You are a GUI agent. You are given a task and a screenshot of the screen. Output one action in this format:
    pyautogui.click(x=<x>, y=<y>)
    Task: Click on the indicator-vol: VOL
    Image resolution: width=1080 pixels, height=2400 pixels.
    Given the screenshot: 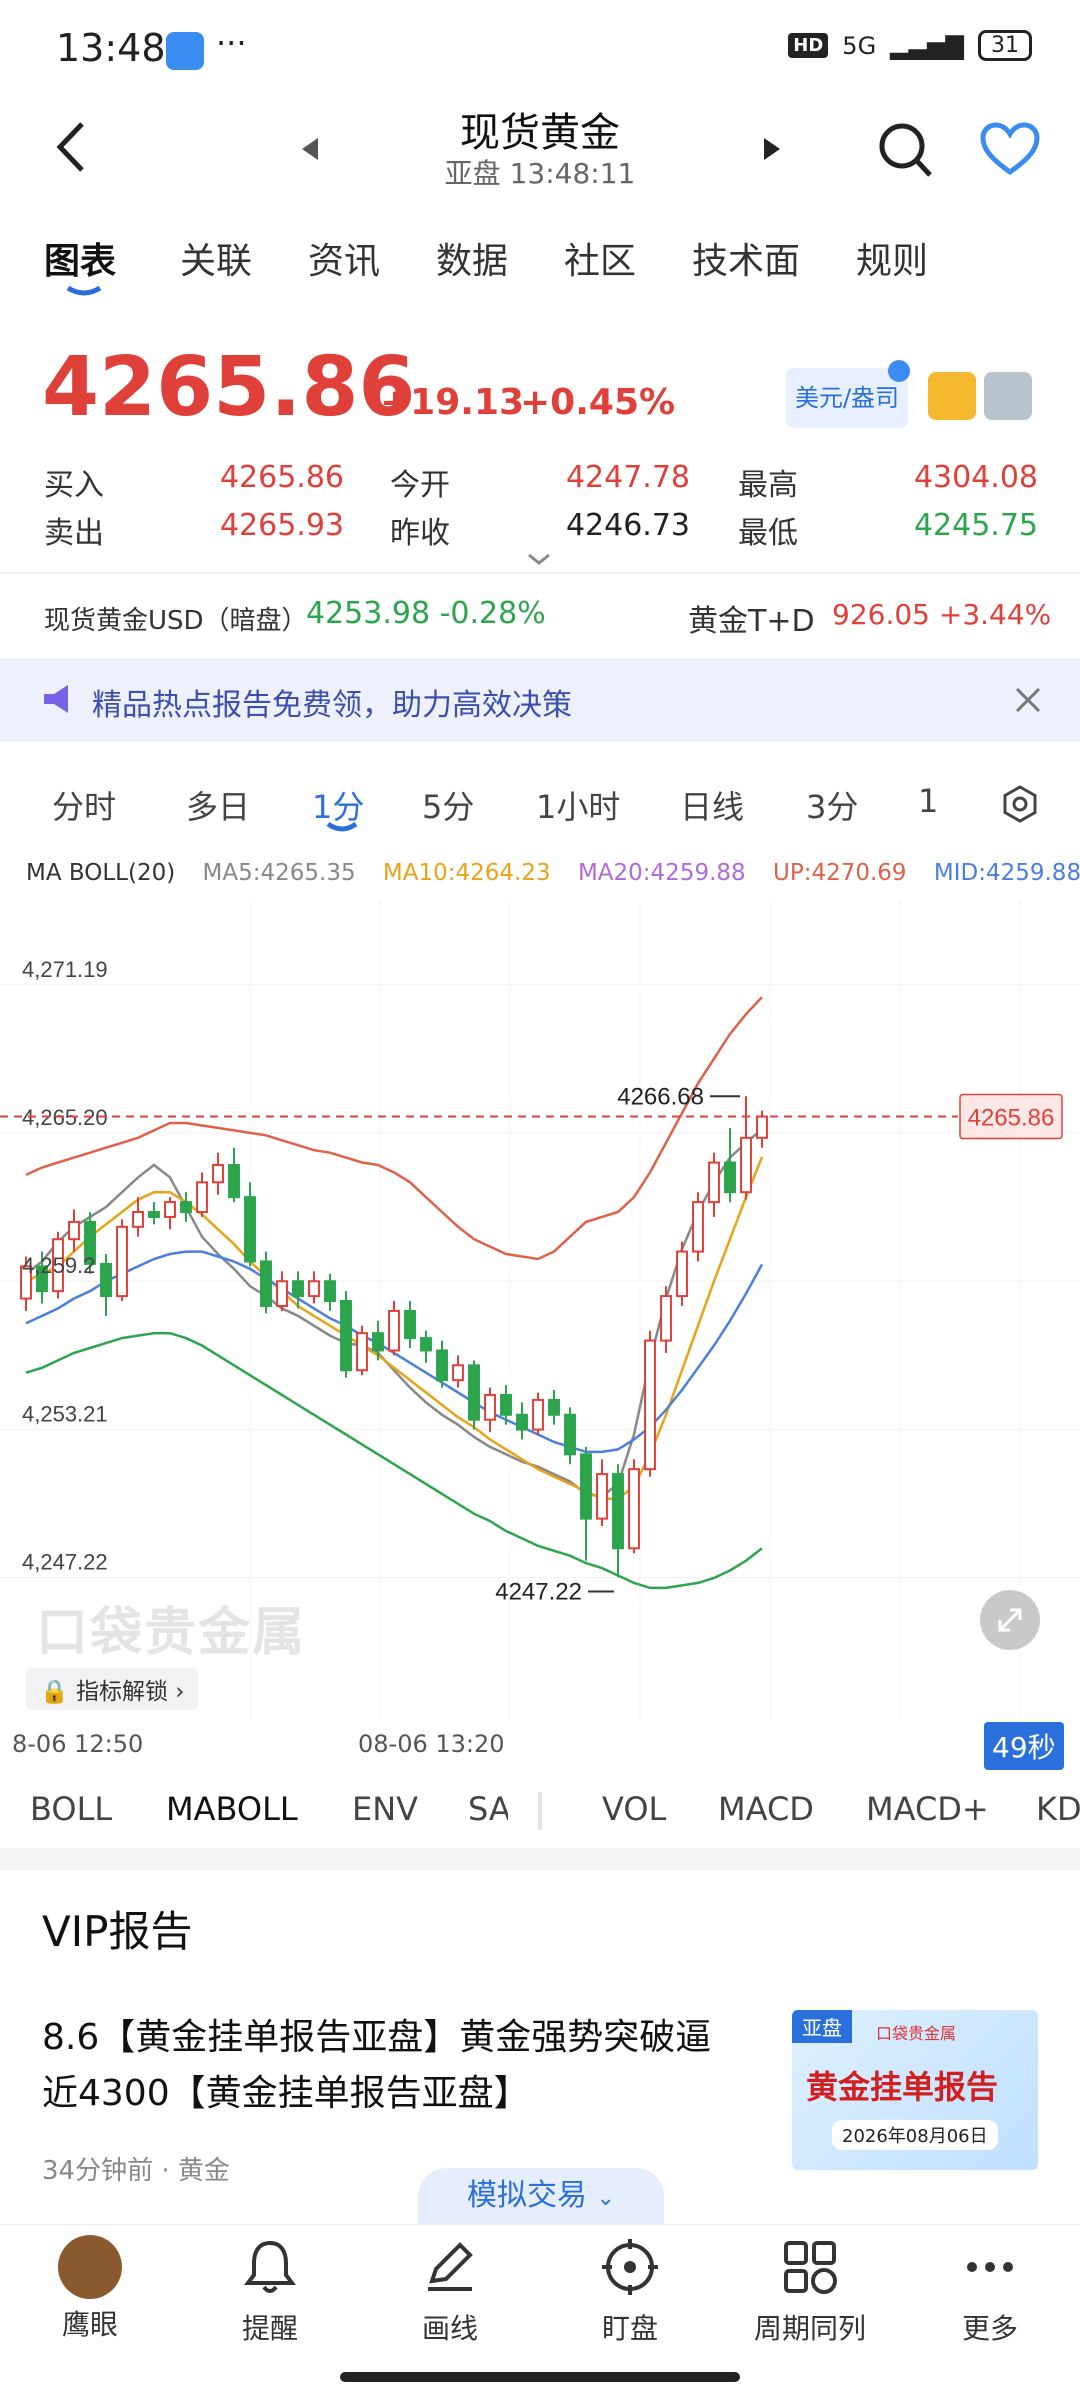 What is the action you would take?
    pyautogui.click(x=634, y=1809)
    